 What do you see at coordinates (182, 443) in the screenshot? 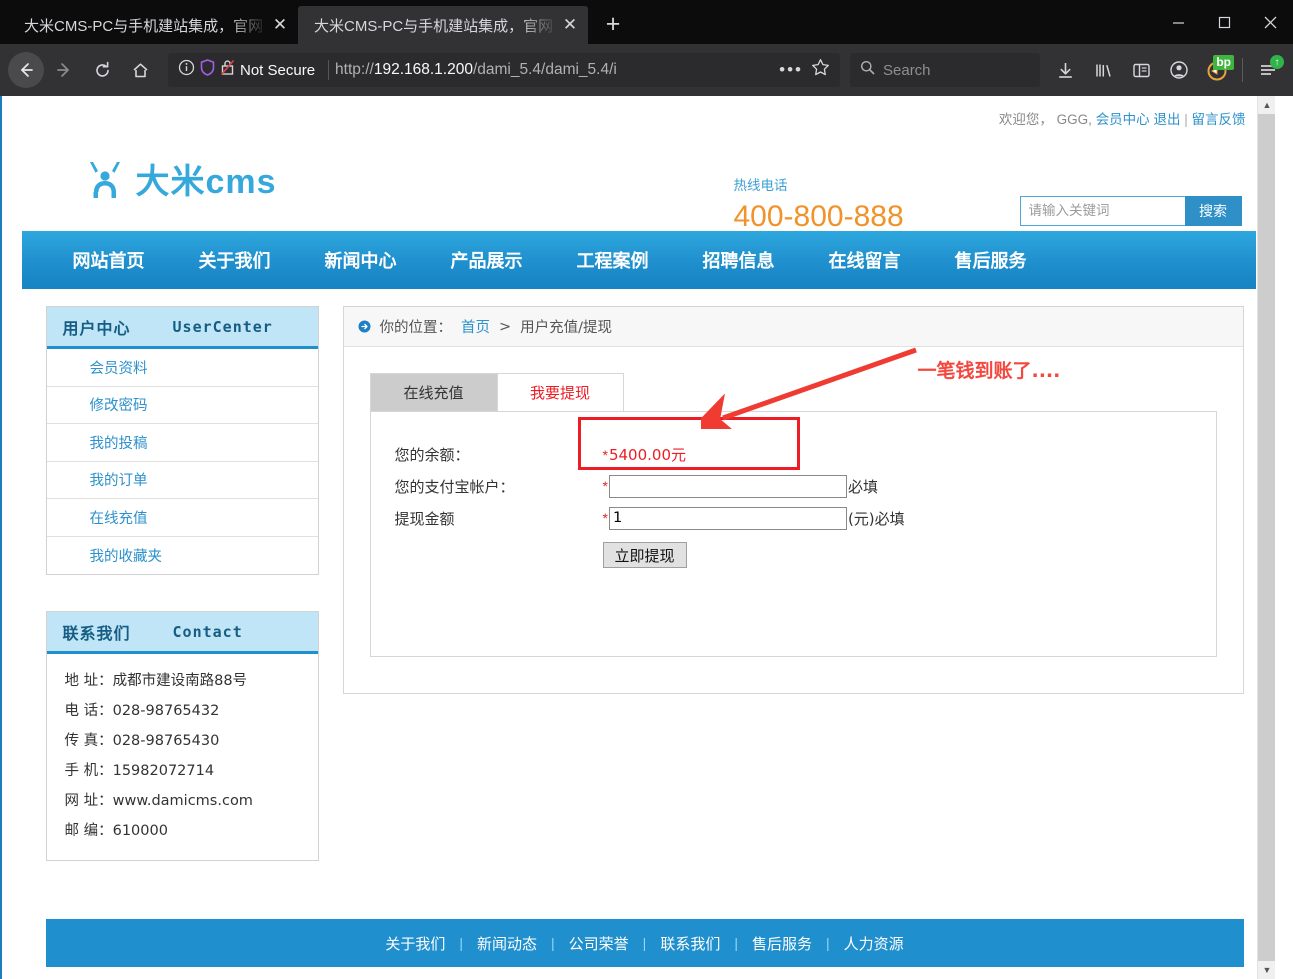
I see `sidebar-item-submissions: 我的投稿` at bounding box center [182, 443].